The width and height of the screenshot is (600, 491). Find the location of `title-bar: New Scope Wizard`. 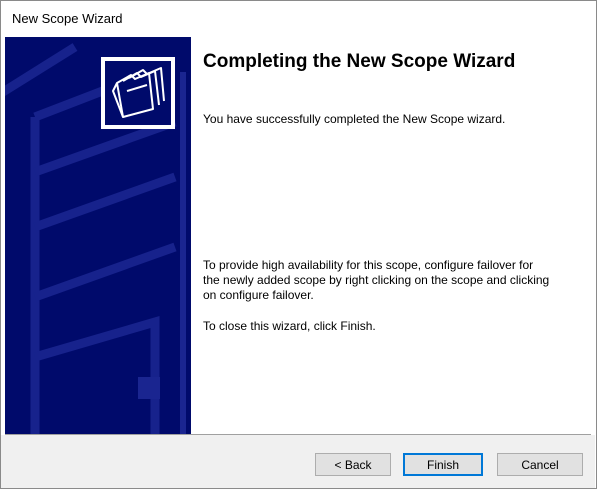

title-bar: New Scope Wizard is located at coordinates (298, 19).